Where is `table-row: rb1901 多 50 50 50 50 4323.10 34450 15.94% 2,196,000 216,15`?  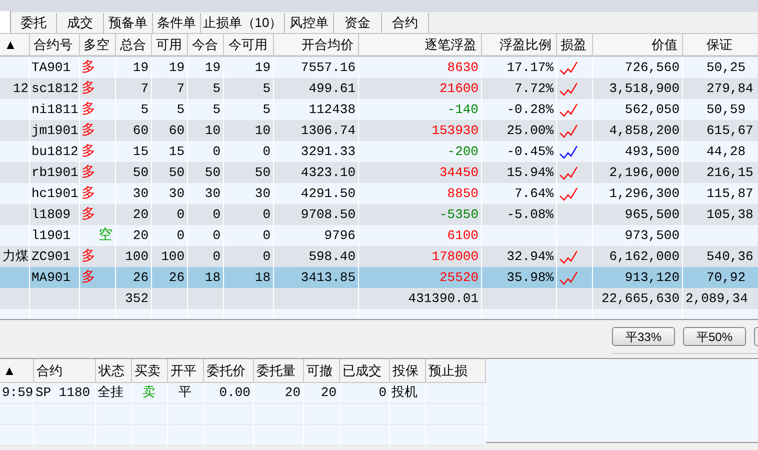
table-row: rb1901 多 50 50 50 50 4323.10 34450 15.94% 2,196,000 216,15 is located at coordinates (379, 172).